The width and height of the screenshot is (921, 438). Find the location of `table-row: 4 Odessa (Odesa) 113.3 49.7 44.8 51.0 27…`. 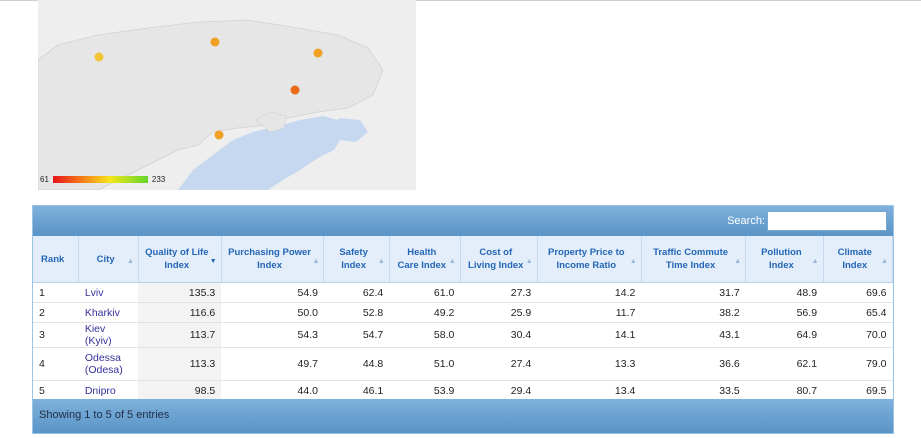

table-row: 4 Odessa (Odesa) 113.3 49.7 44.8 51.0 27… is located at coordinates (463, 364).